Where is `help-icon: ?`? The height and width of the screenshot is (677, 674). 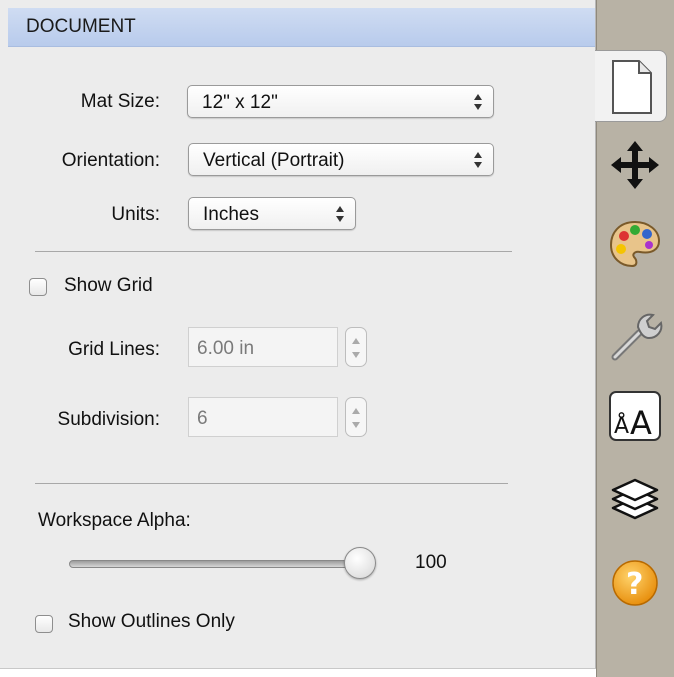
help-icon: ? is located at coordinates (635, 583).